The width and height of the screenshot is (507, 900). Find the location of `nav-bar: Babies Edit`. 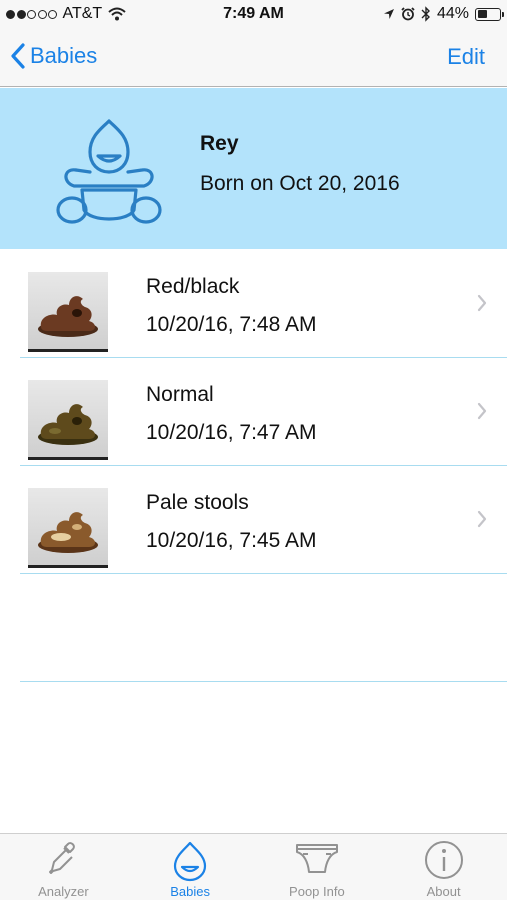

nav-bar: Babies Edit is located at coordinates (253, 58).